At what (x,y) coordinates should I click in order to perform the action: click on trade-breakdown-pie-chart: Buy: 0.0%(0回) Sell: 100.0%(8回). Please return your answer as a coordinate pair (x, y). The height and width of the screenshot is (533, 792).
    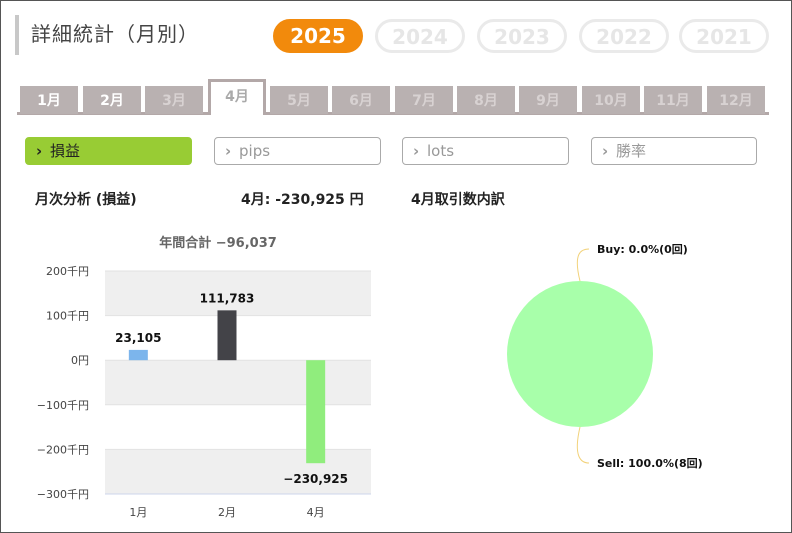
    Looking at the image, I should click on (605, 356).